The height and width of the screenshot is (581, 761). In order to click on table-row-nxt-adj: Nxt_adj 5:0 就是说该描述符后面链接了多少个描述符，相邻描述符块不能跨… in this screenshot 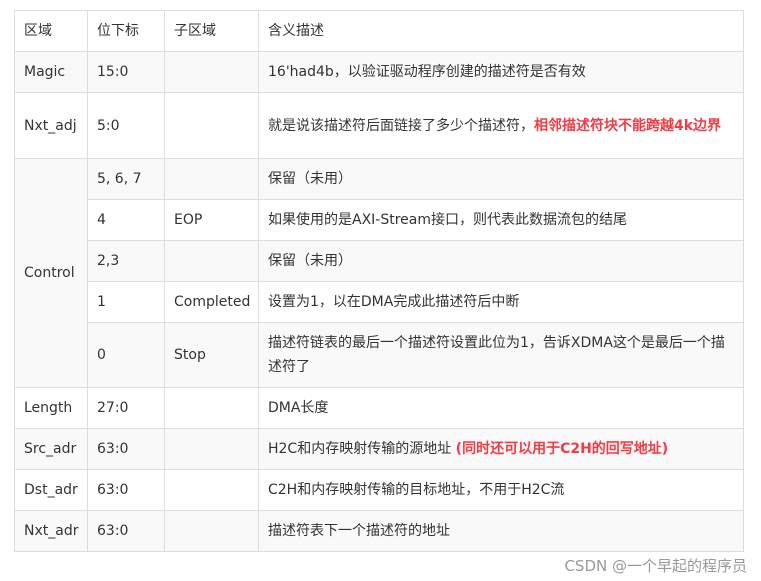, I will do `click(379, 125)`.